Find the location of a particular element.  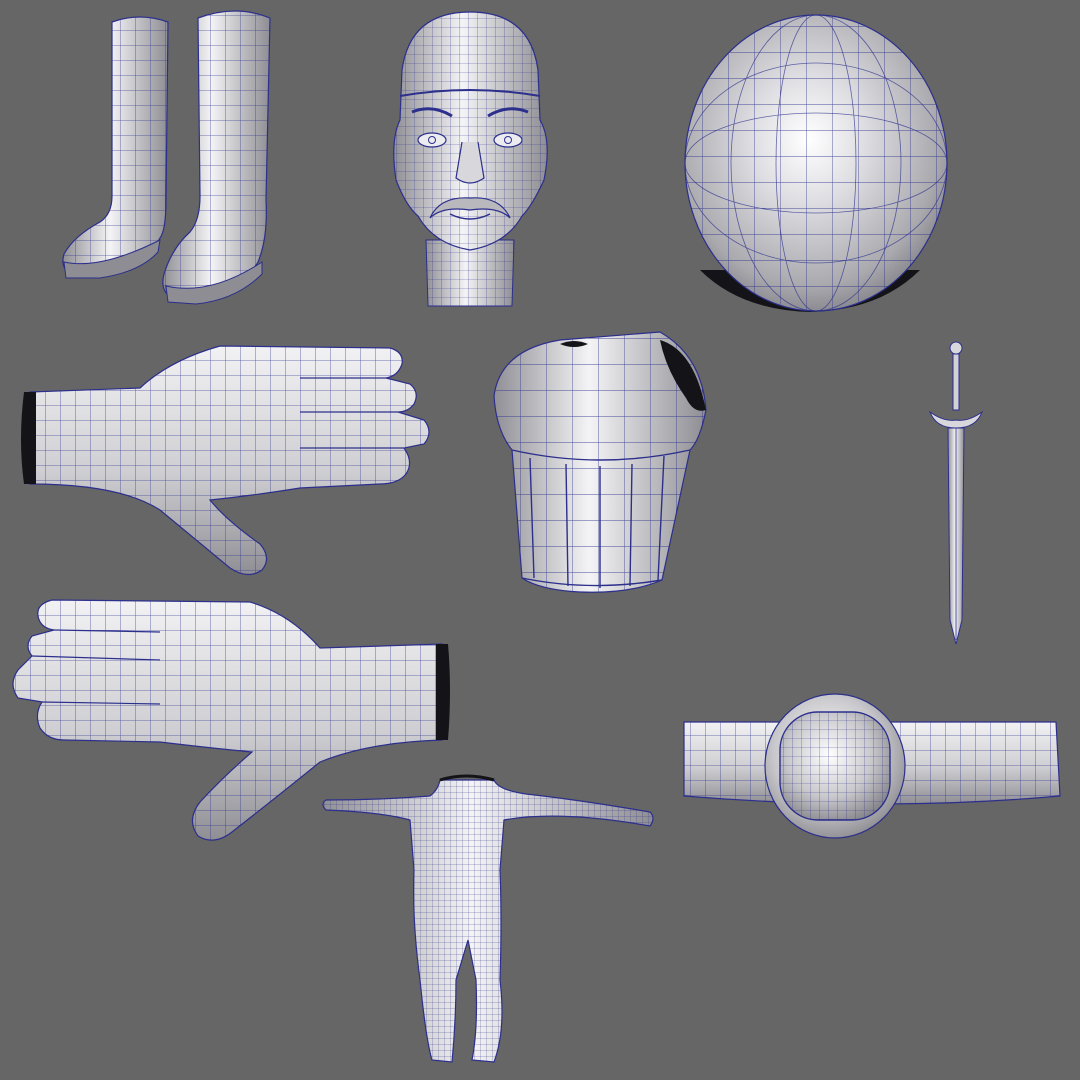

sphere-wireframe-icon is located at coordinates (816, 163).